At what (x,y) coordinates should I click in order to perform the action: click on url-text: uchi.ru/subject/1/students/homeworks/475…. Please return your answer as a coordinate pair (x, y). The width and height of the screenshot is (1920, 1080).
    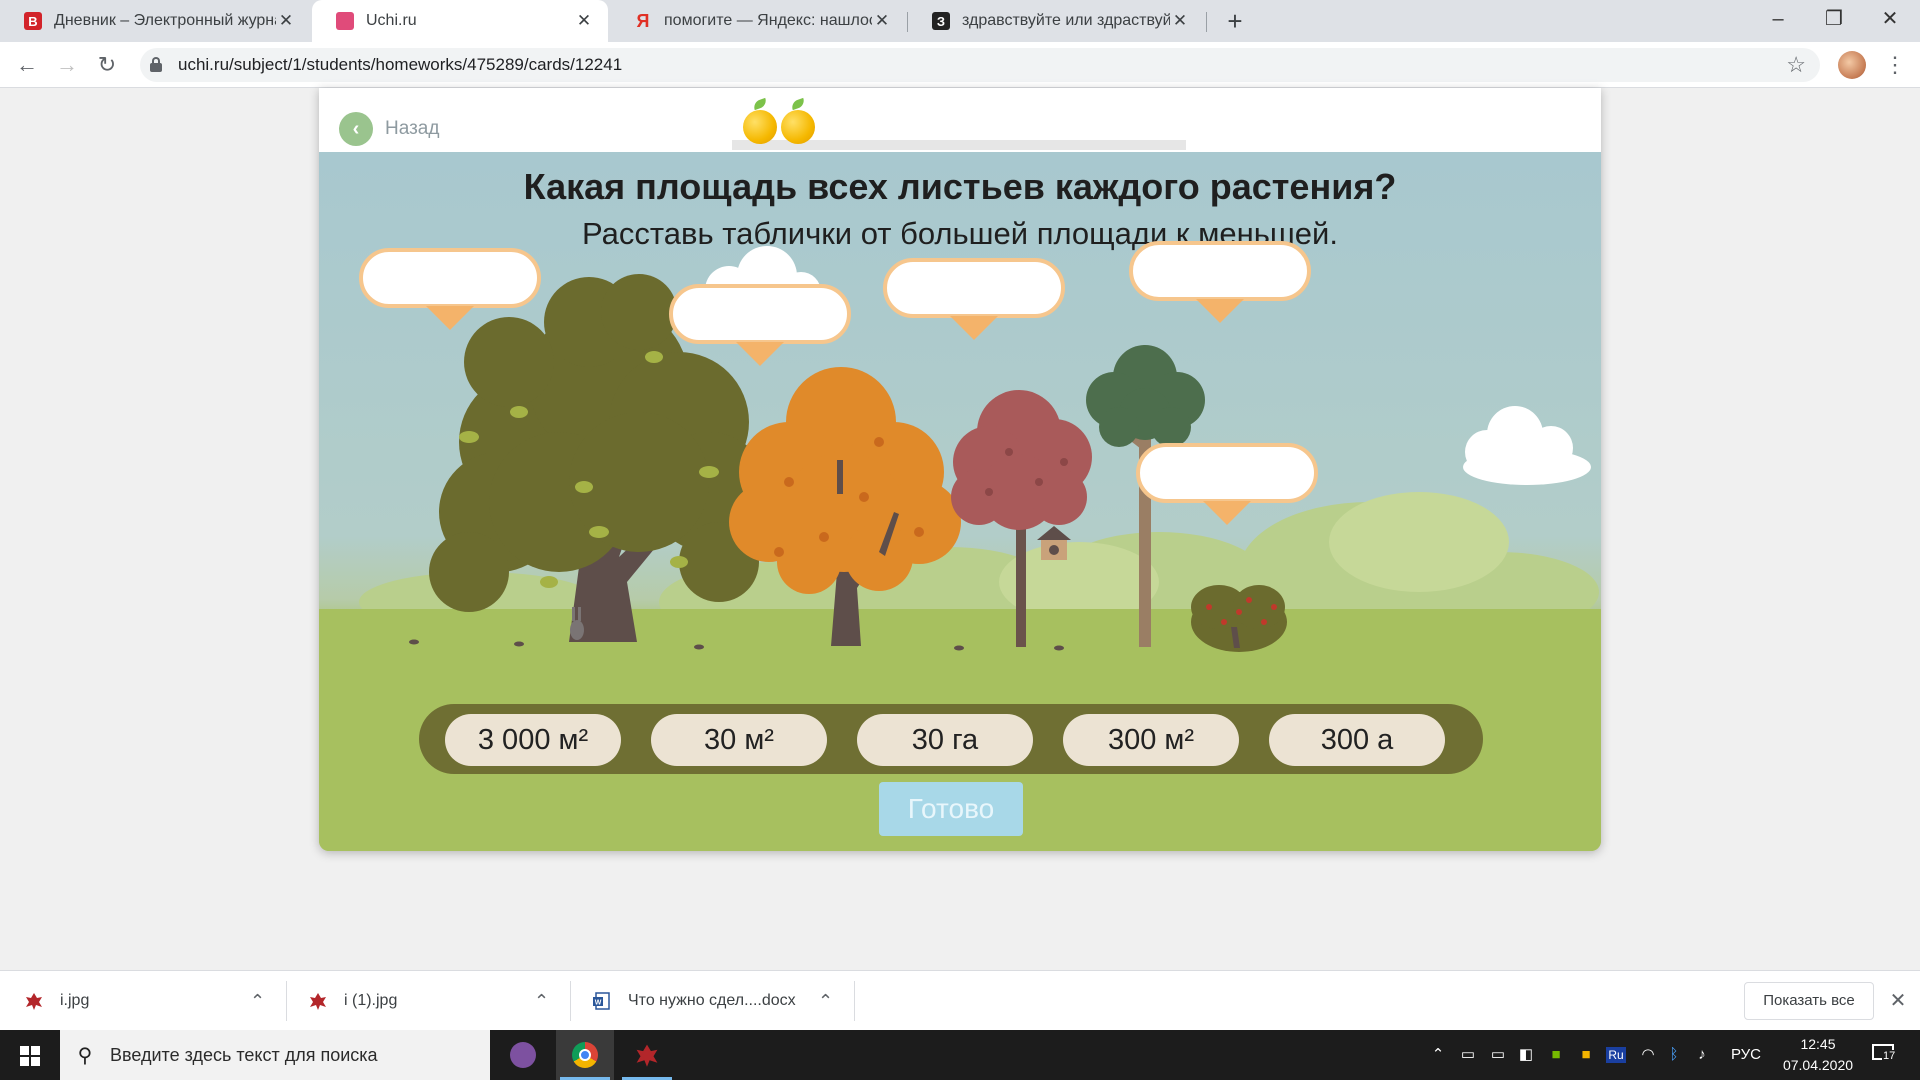
    Looking at the image, I should click on (400, 65).